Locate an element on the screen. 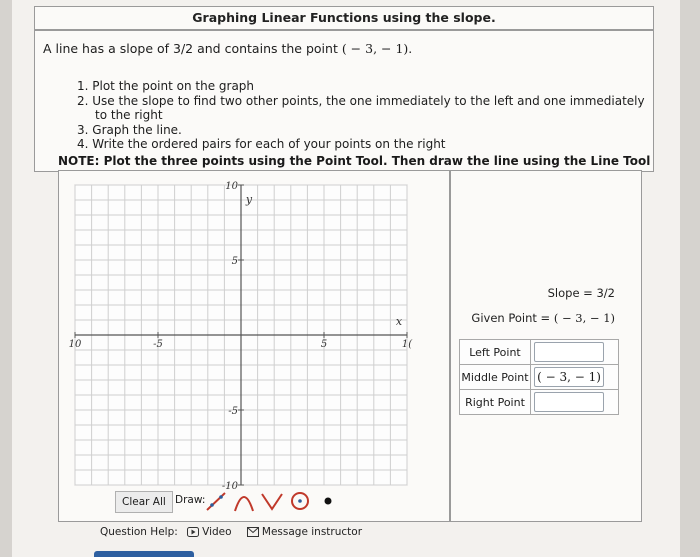 Image resolution: width=700 pixels, height=557 pixels. middle-point-label: Middle Point is located at coordinates (495, 377).